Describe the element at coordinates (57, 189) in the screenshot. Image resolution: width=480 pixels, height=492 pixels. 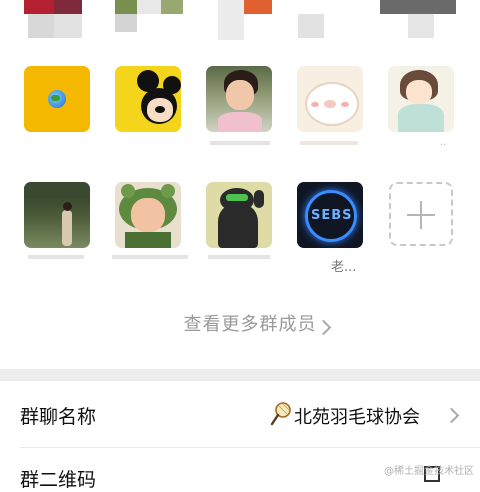
I see `foliage` at that location.